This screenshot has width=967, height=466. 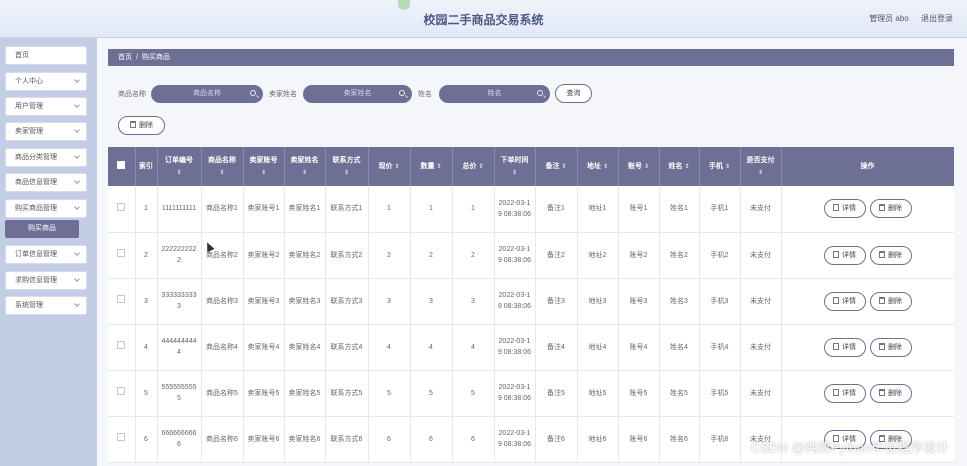 What do you see at coordinates (634, 166) in the screenshot?
I see `col-header-label: 账号` at bounding box center [634, 166].